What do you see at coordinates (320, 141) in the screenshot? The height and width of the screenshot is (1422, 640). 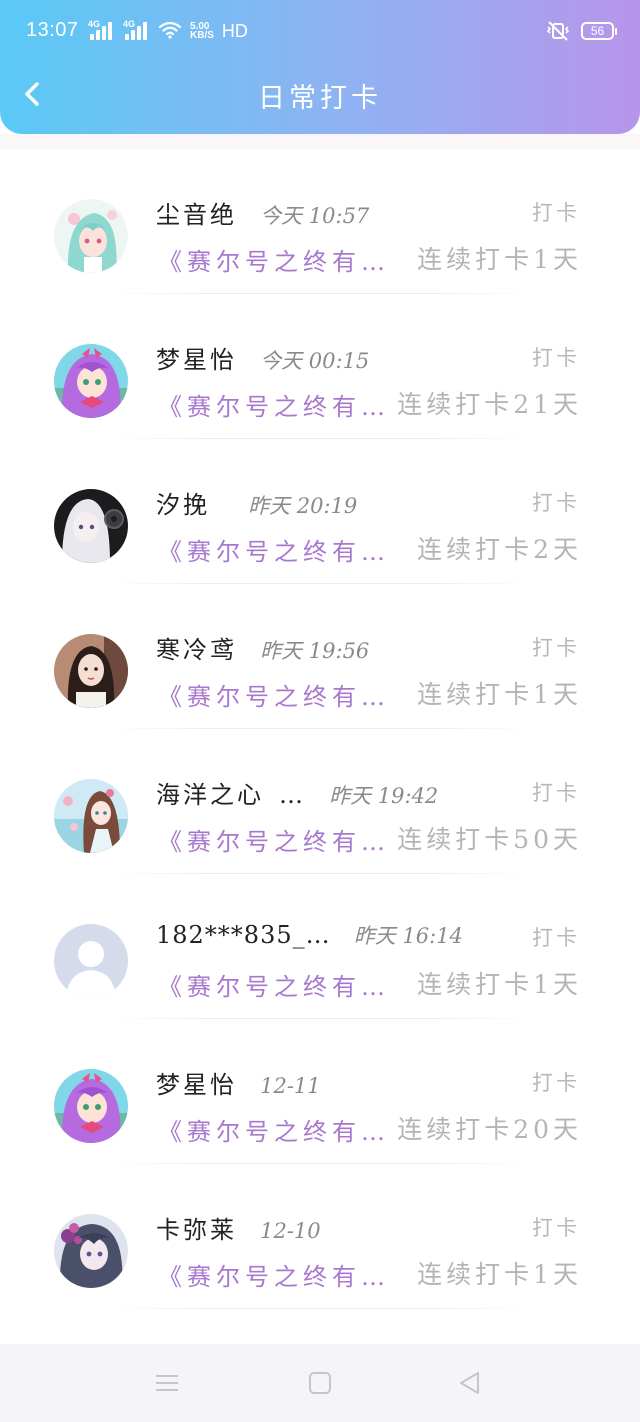 I see `header-separator` at bounding box center [320, 141].